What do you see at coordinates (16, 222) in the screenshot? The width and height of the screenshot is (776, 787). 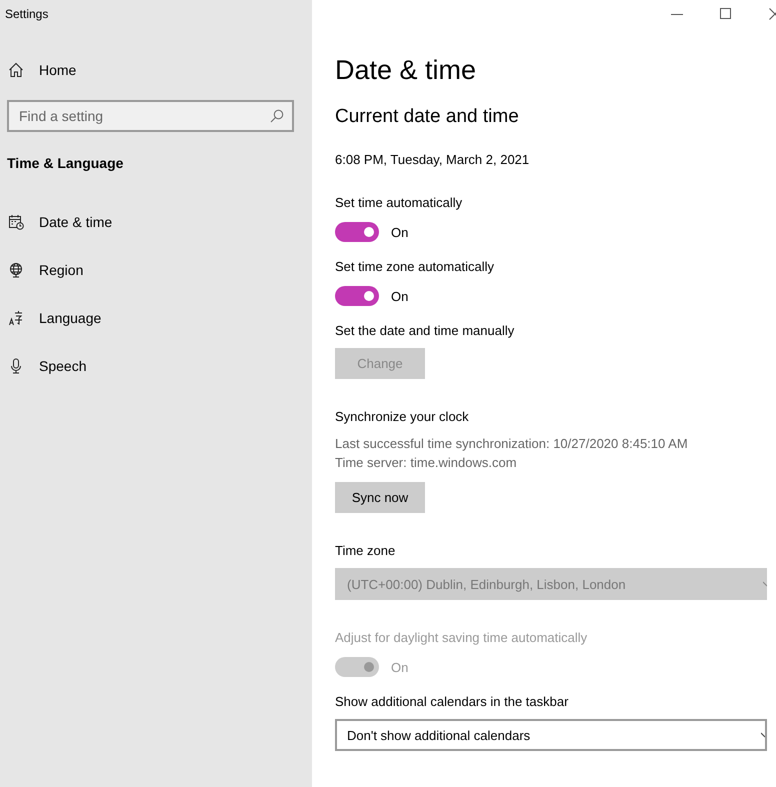 I see `calendar-clock-icon` at bounding box center [16, 222].